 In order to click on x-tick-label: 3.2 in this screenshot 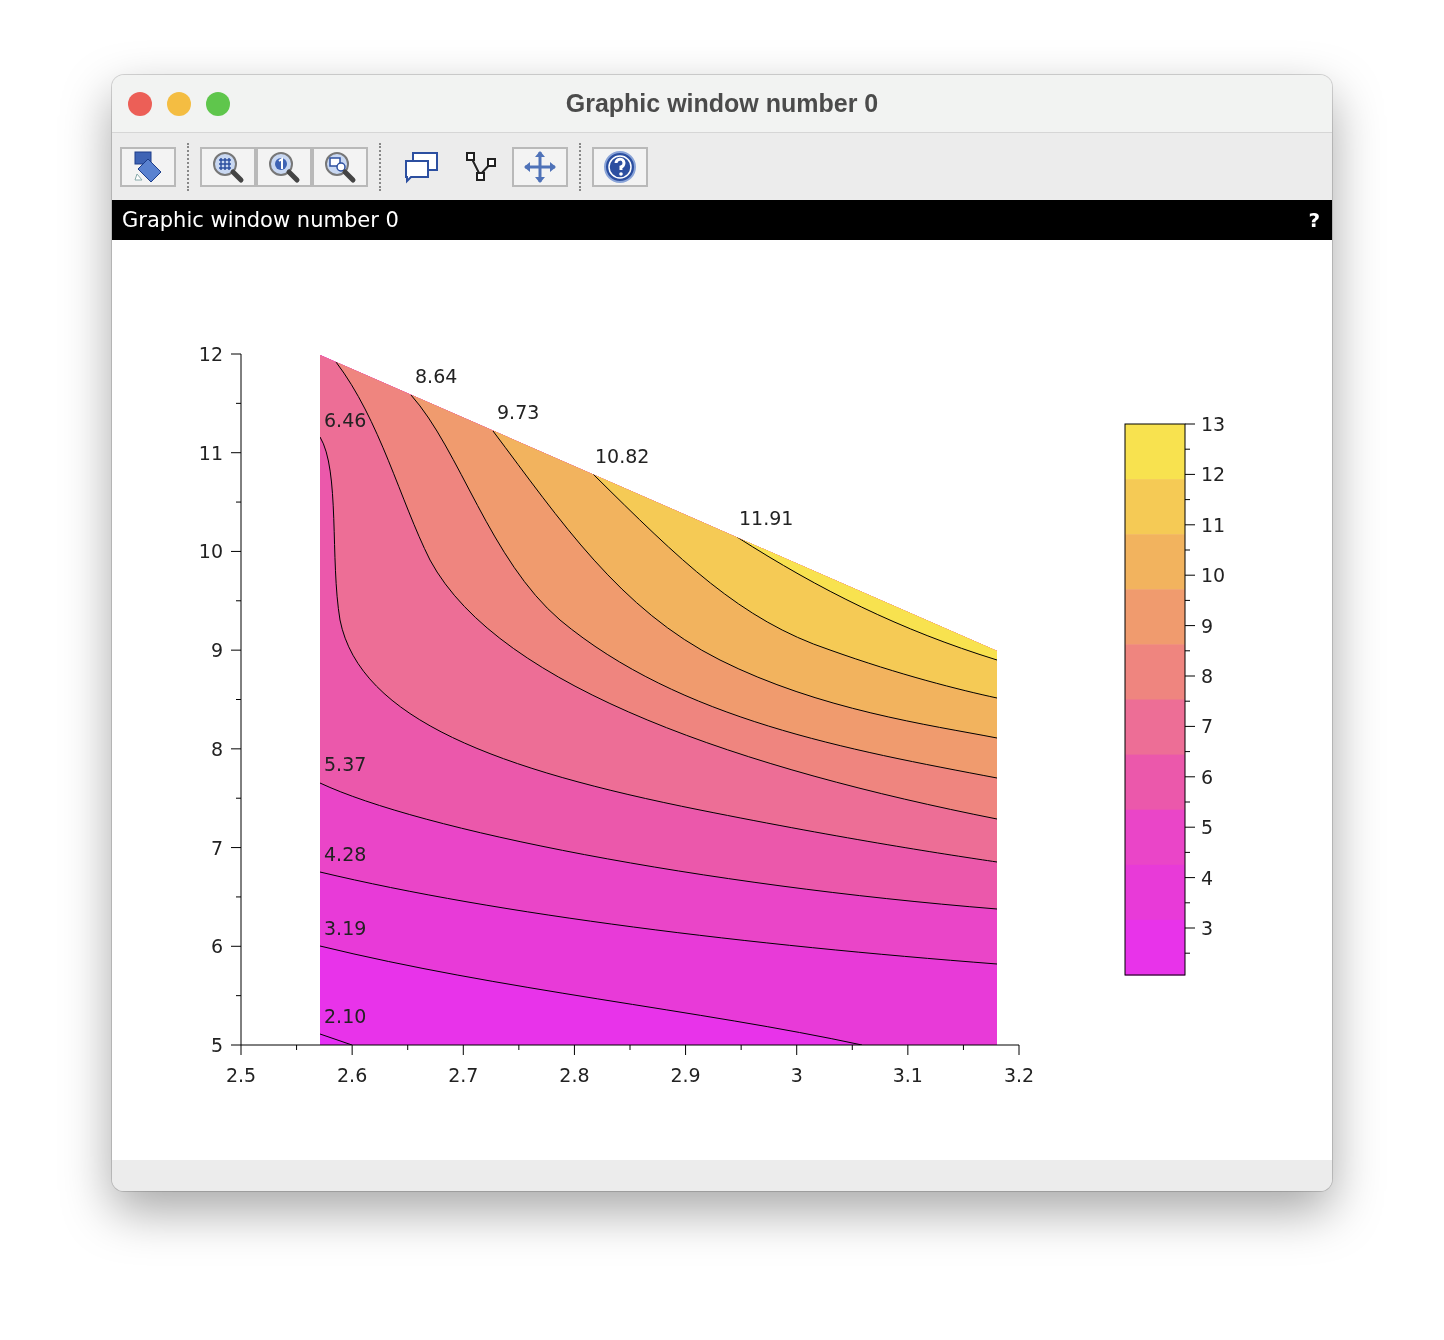, I will do `click(1019, 1075)`.